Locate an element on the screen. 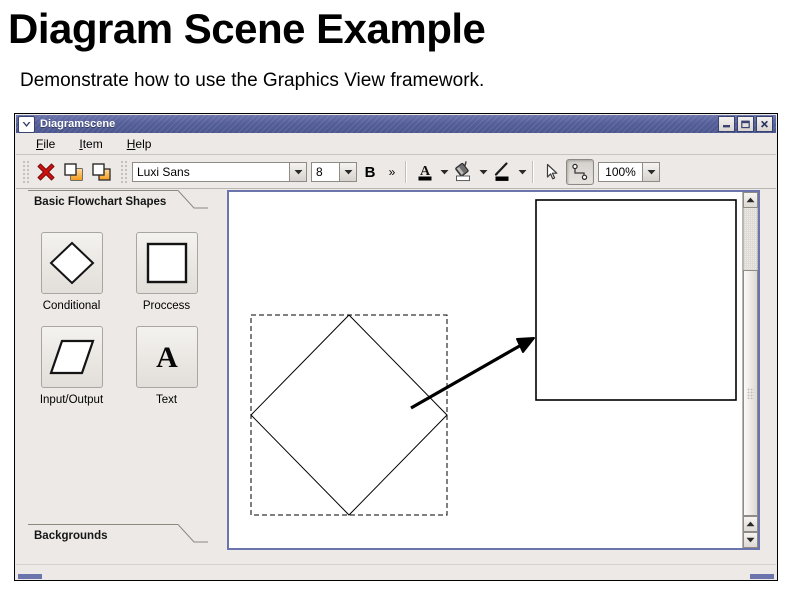 The width and height of the screenshot is (798, 593). fill-color-dropdown-icon is located at coordinates (483, 172).